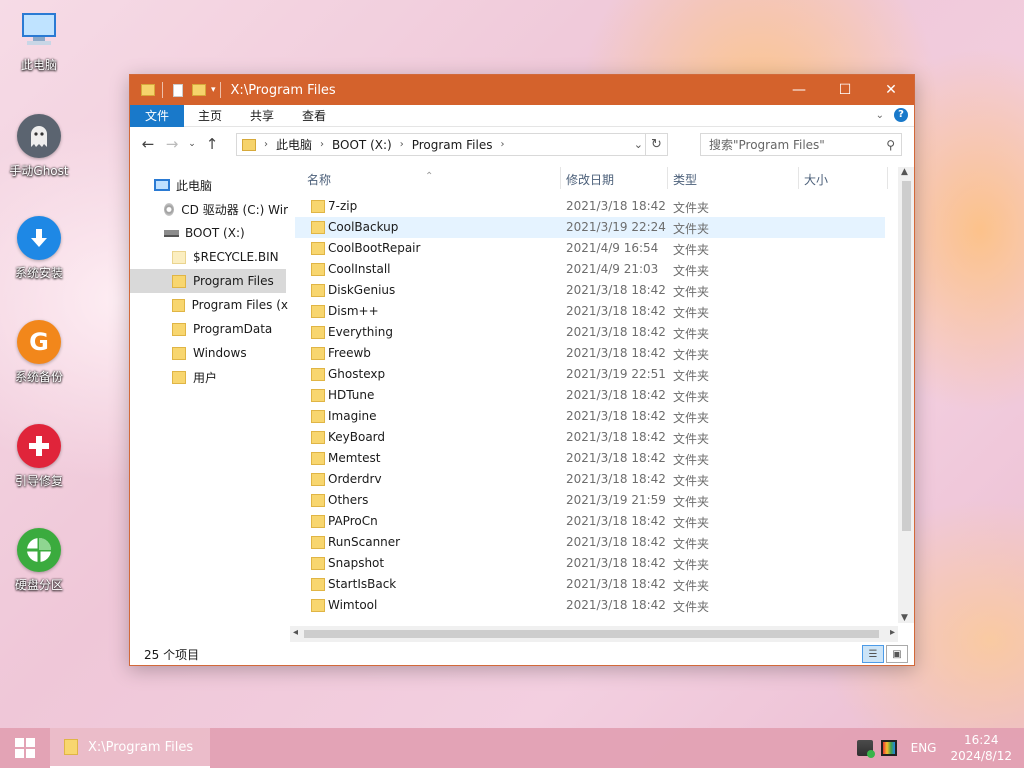 The width and height of the screenshot is (1024, 768). I want to click on file-row: RunScanner 2021/3/18 18:42 文件夹, so click(590, 542).